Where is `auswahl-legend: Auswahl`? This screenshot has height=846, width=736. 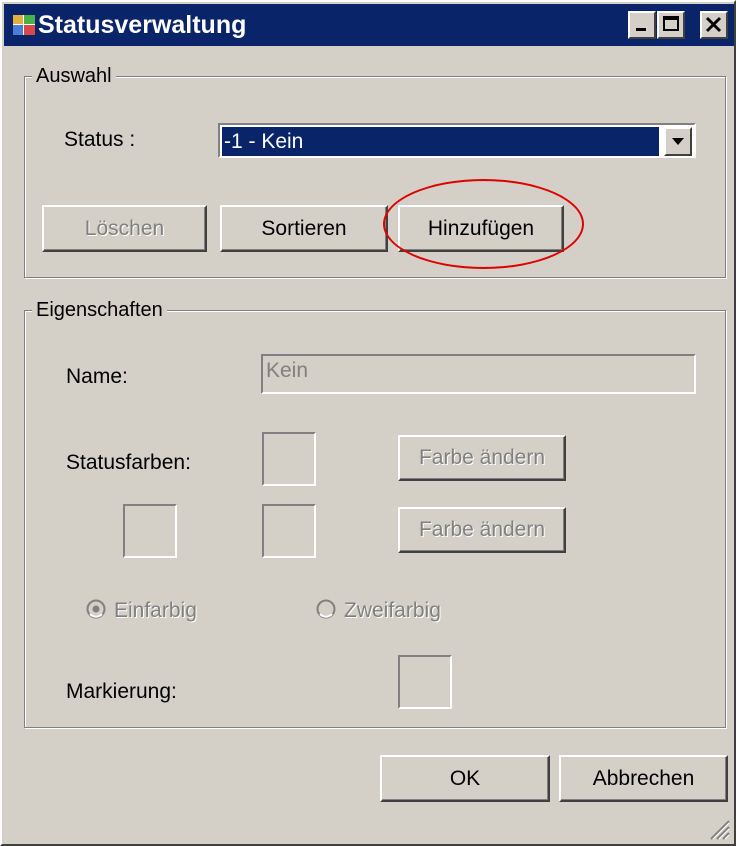 auswahl-legend: Auswahl is located at coordinates (74, 76).